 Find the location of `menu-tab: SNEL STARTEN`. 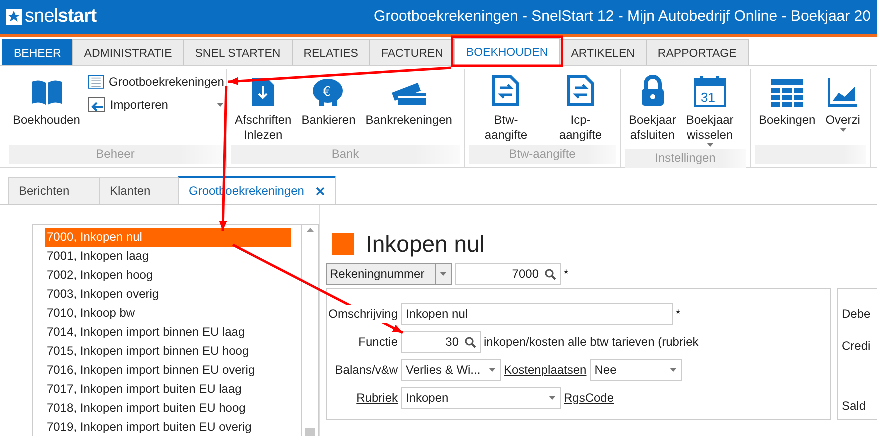

menu-tab: SNEL STARTEN is located at coordinates (238, 52).